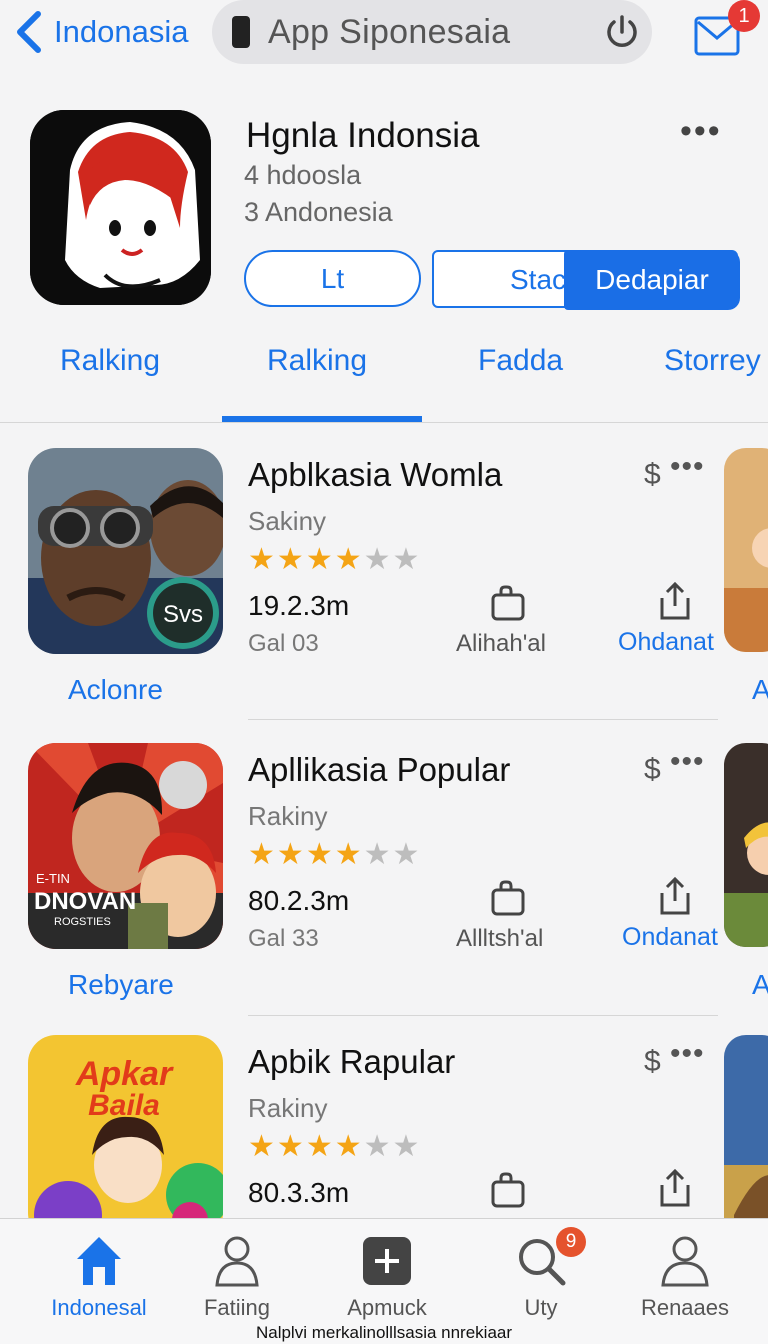  Describe the element at coordinates (317, 361) in the screenshot. I see `tab-ralking-2: Ralking` at that location.